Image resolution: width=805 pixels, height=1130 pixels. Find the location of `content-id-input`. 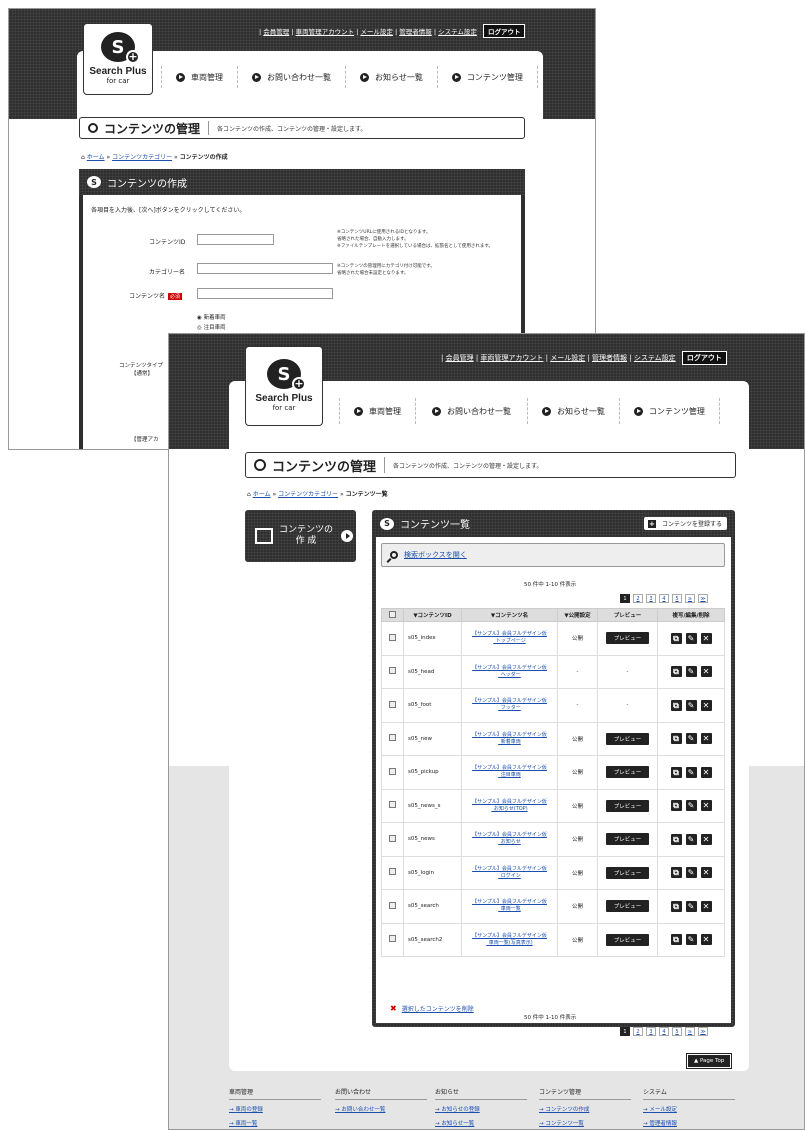

content-id-input is located at coordinates (235, 239).